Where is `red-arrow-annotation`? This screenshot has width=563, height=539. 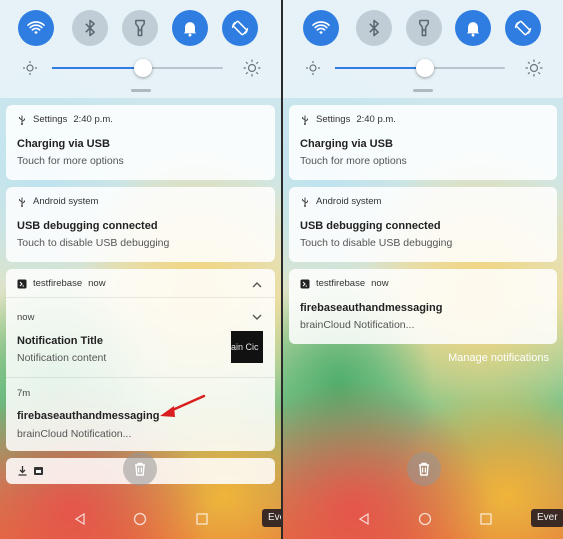 red-arrow-annotation is located at coordinates (183, 405).